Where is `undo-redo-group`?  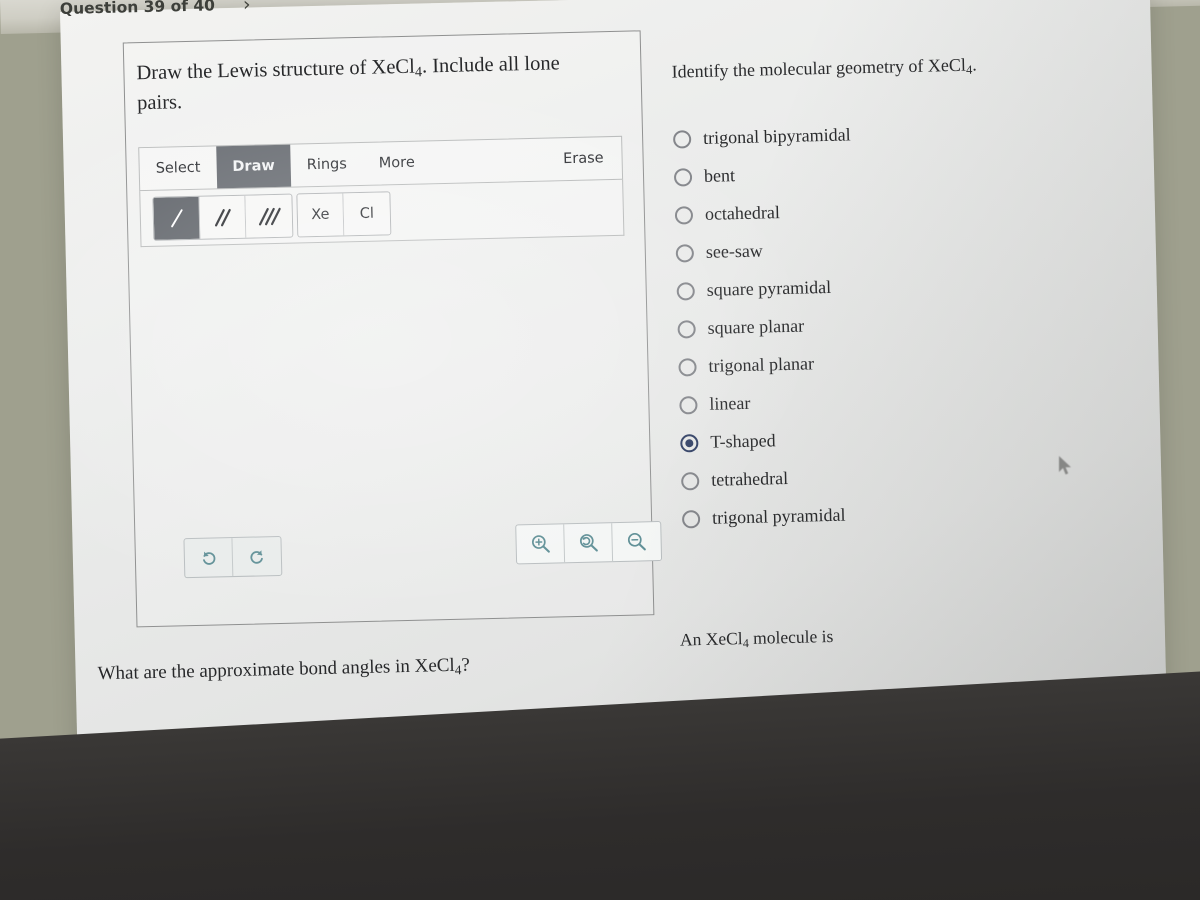
undo-redo-group is located at coordinates (233, 557).